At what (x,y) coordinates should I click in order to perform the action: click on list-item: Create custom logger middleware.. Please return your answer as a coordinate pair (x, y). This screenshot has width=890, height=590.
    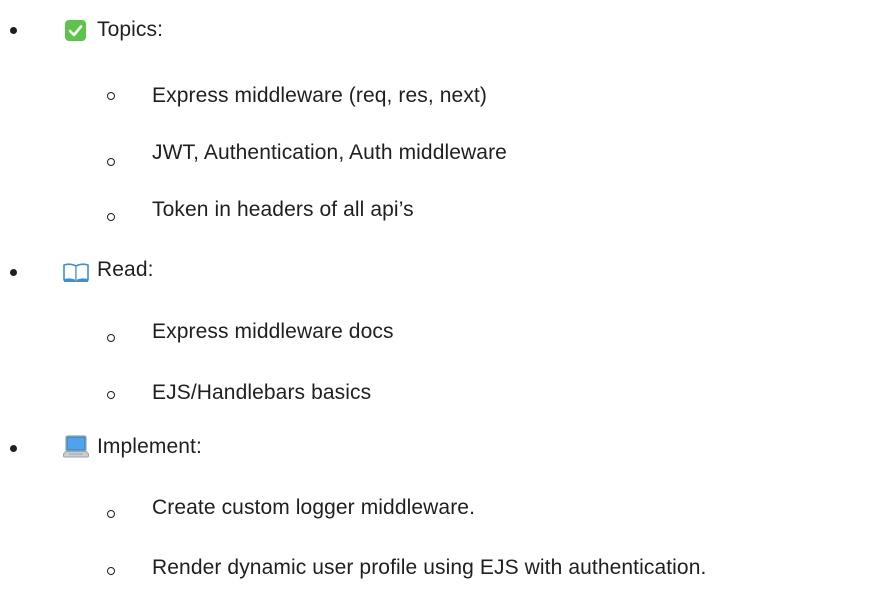
    Looking at the image, I should click on (313, 508).